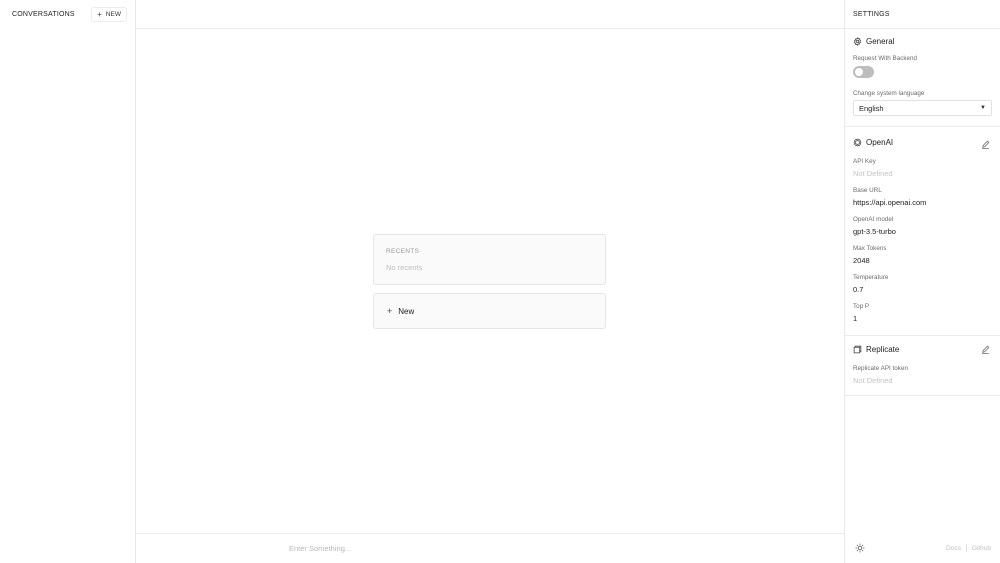 The width and height of the screenshot is (1000, 563). I want to click on settings-footer: Docs Github, so click(922, 548).